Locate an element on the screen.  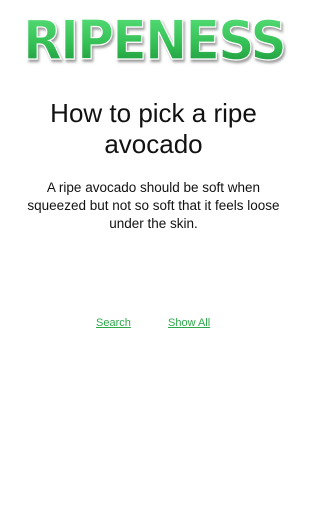
app-logo: RIPENESS is located at coordinates (153, 40).